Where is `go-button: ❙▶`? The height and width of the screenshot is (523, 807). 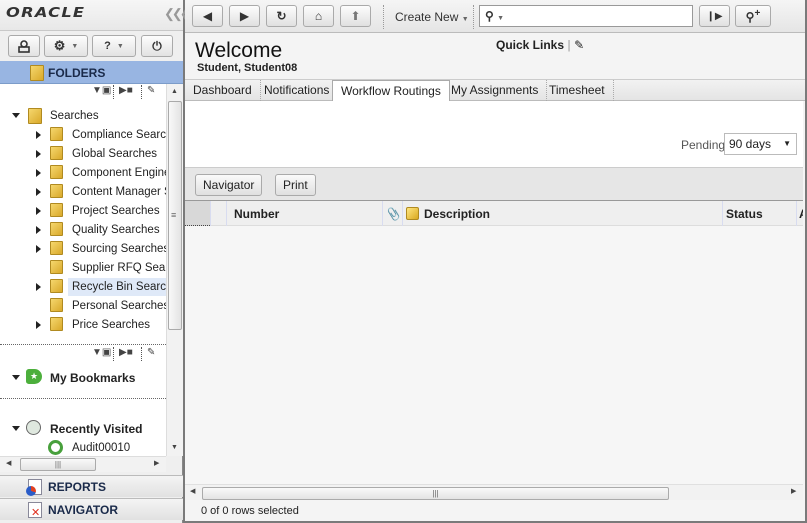 go-button: ❙▶ is located at coordinates (714, 16).